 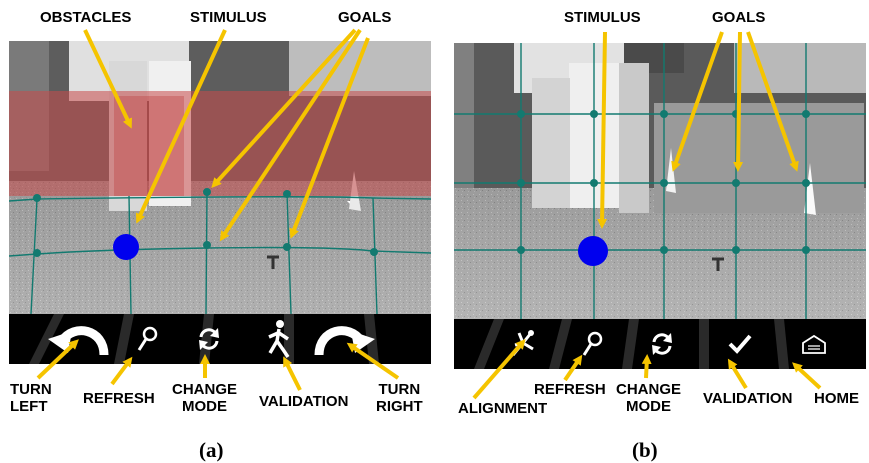 I want to click on obstacle-overlay, so click(x=220, y=143).